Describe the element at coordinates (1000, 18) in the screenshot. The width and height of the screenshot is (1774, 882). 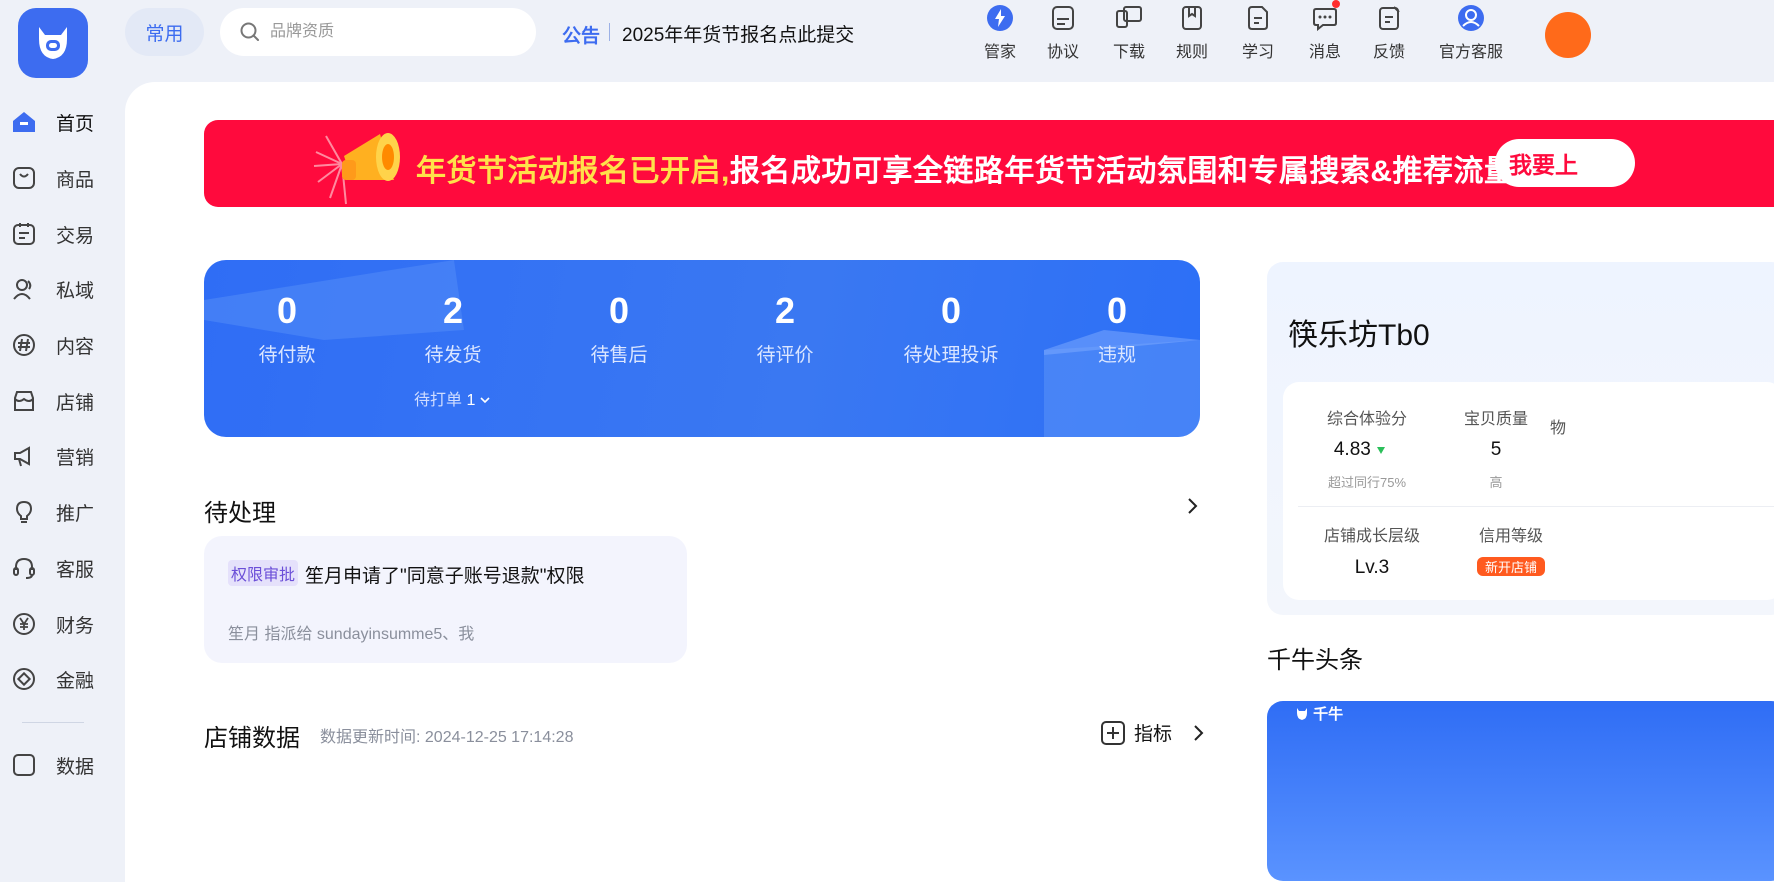
I see `lightning-icon` at that location.